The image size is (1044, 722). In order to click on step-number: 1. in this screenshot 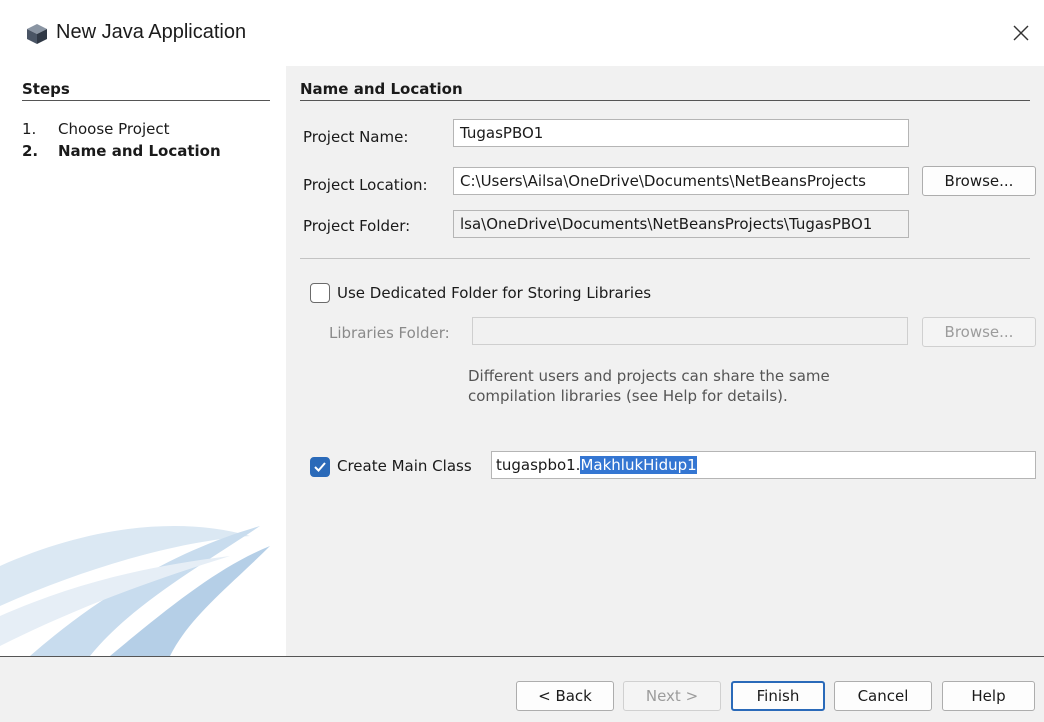, I will do `click(29, 129)`.